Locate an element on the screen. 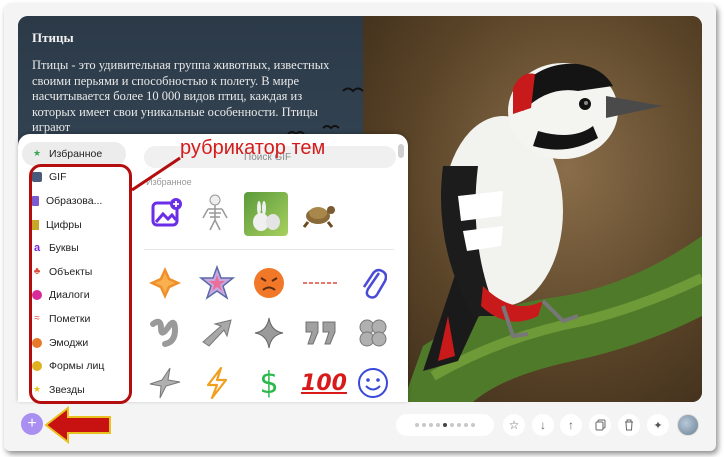 This screenshot has height=457, width=724. star-shape-icon is located at coordinates (165, 283).